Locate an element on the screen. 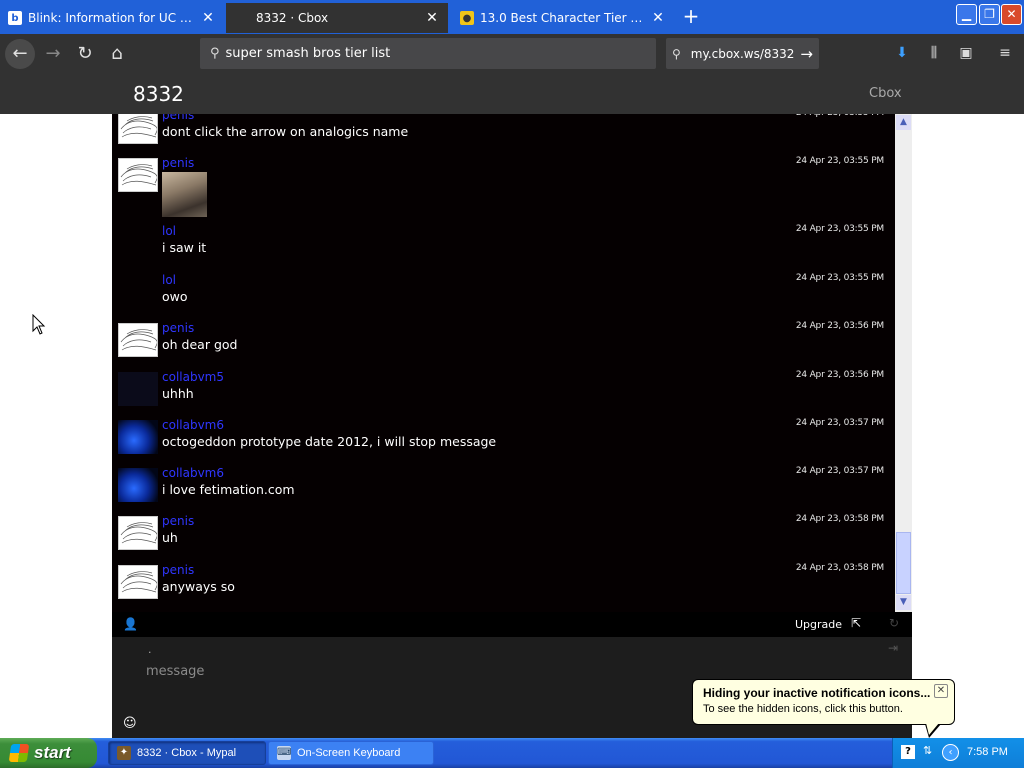  taskbar-item-osk: ⌨ On-Screen Keyboard is located at coordinates (351, 753).